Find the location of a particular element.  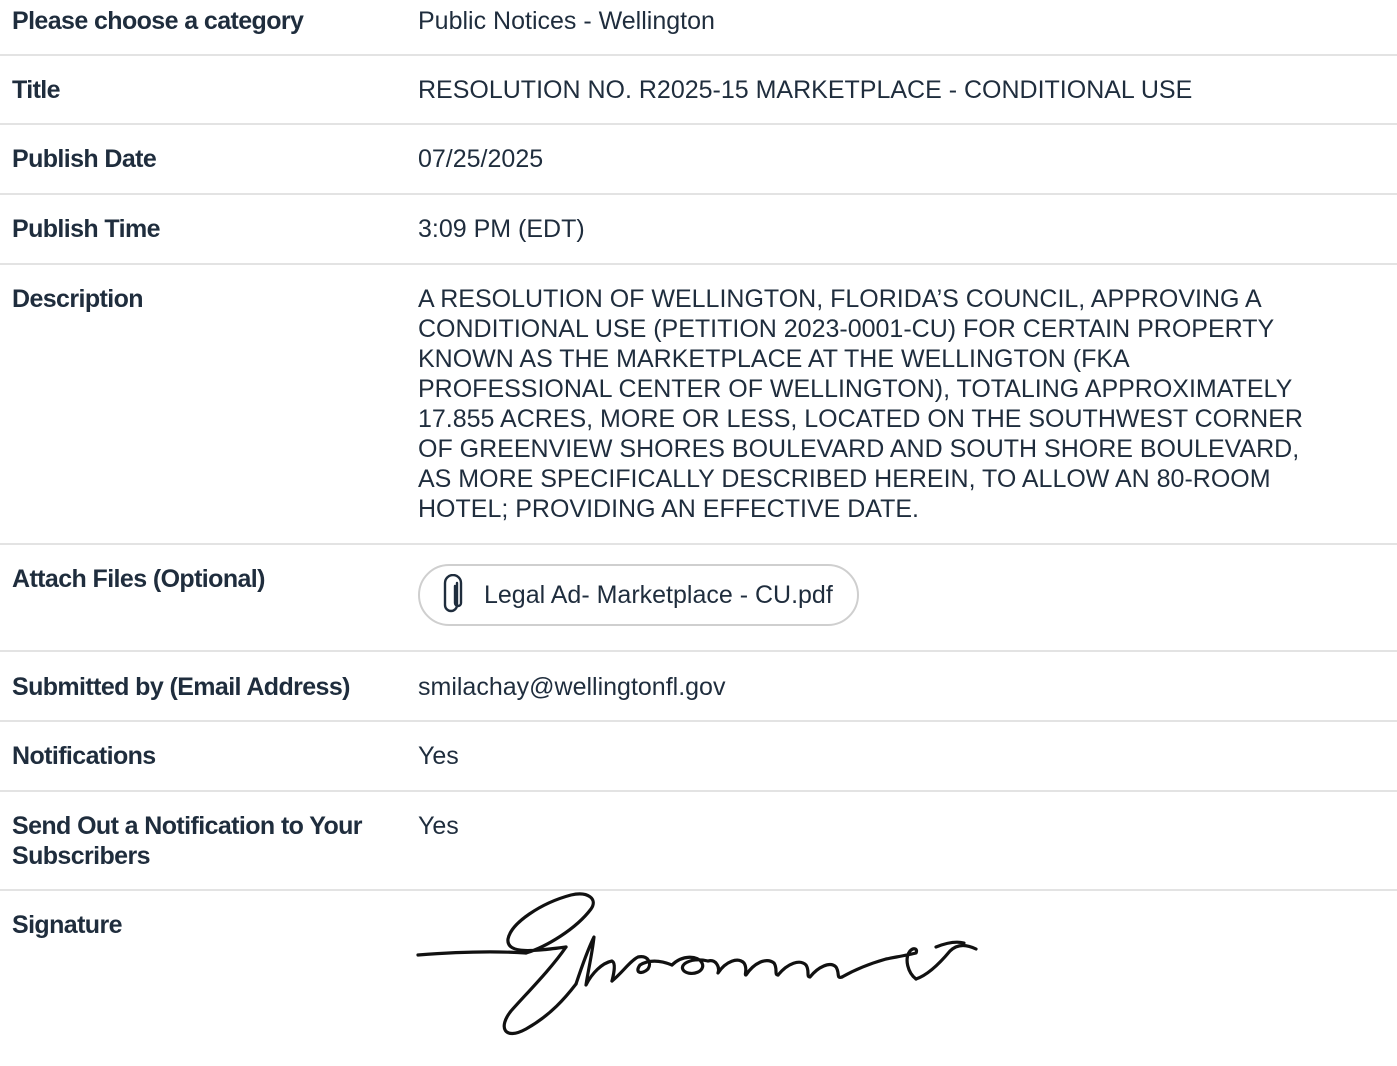

signature-image is located at coordinates (906, 967).